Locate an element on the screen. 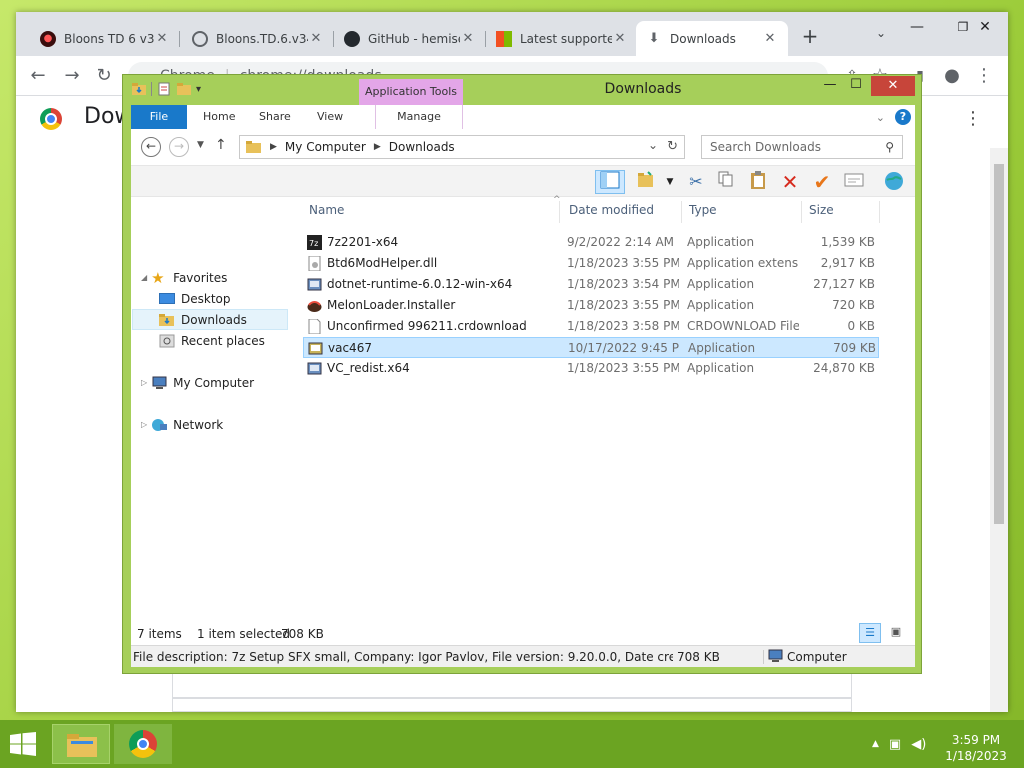 The height and width of the screenshot is (768, 1024). show-hidden-icons-icon: ▲ is located at coordinates (875, 744).